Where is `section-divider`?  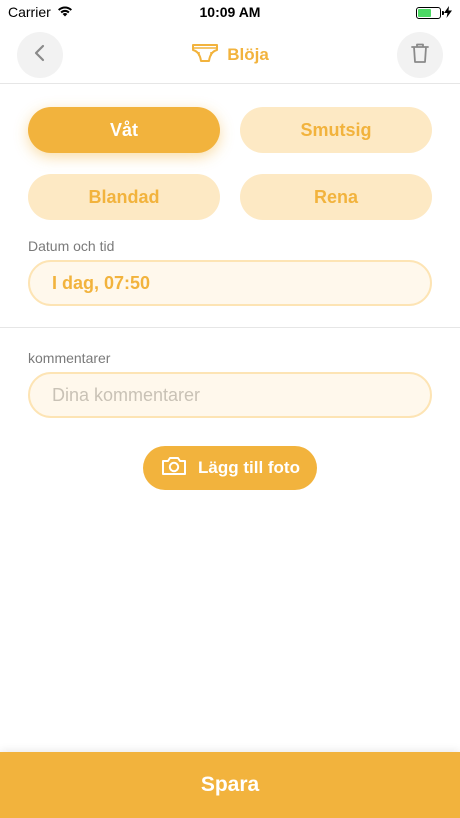 section-divider is located at coordinates (230, 327).